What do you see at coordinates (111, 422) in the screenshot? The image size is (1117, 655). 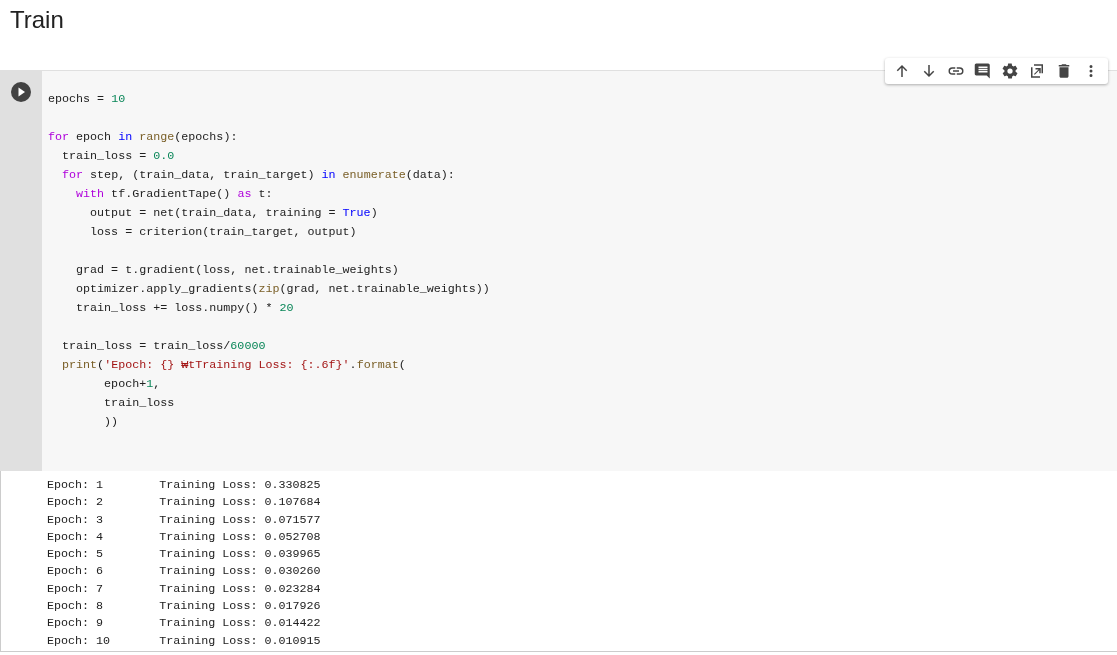 I see `code-line: ))` at bounding box center [111, 422].